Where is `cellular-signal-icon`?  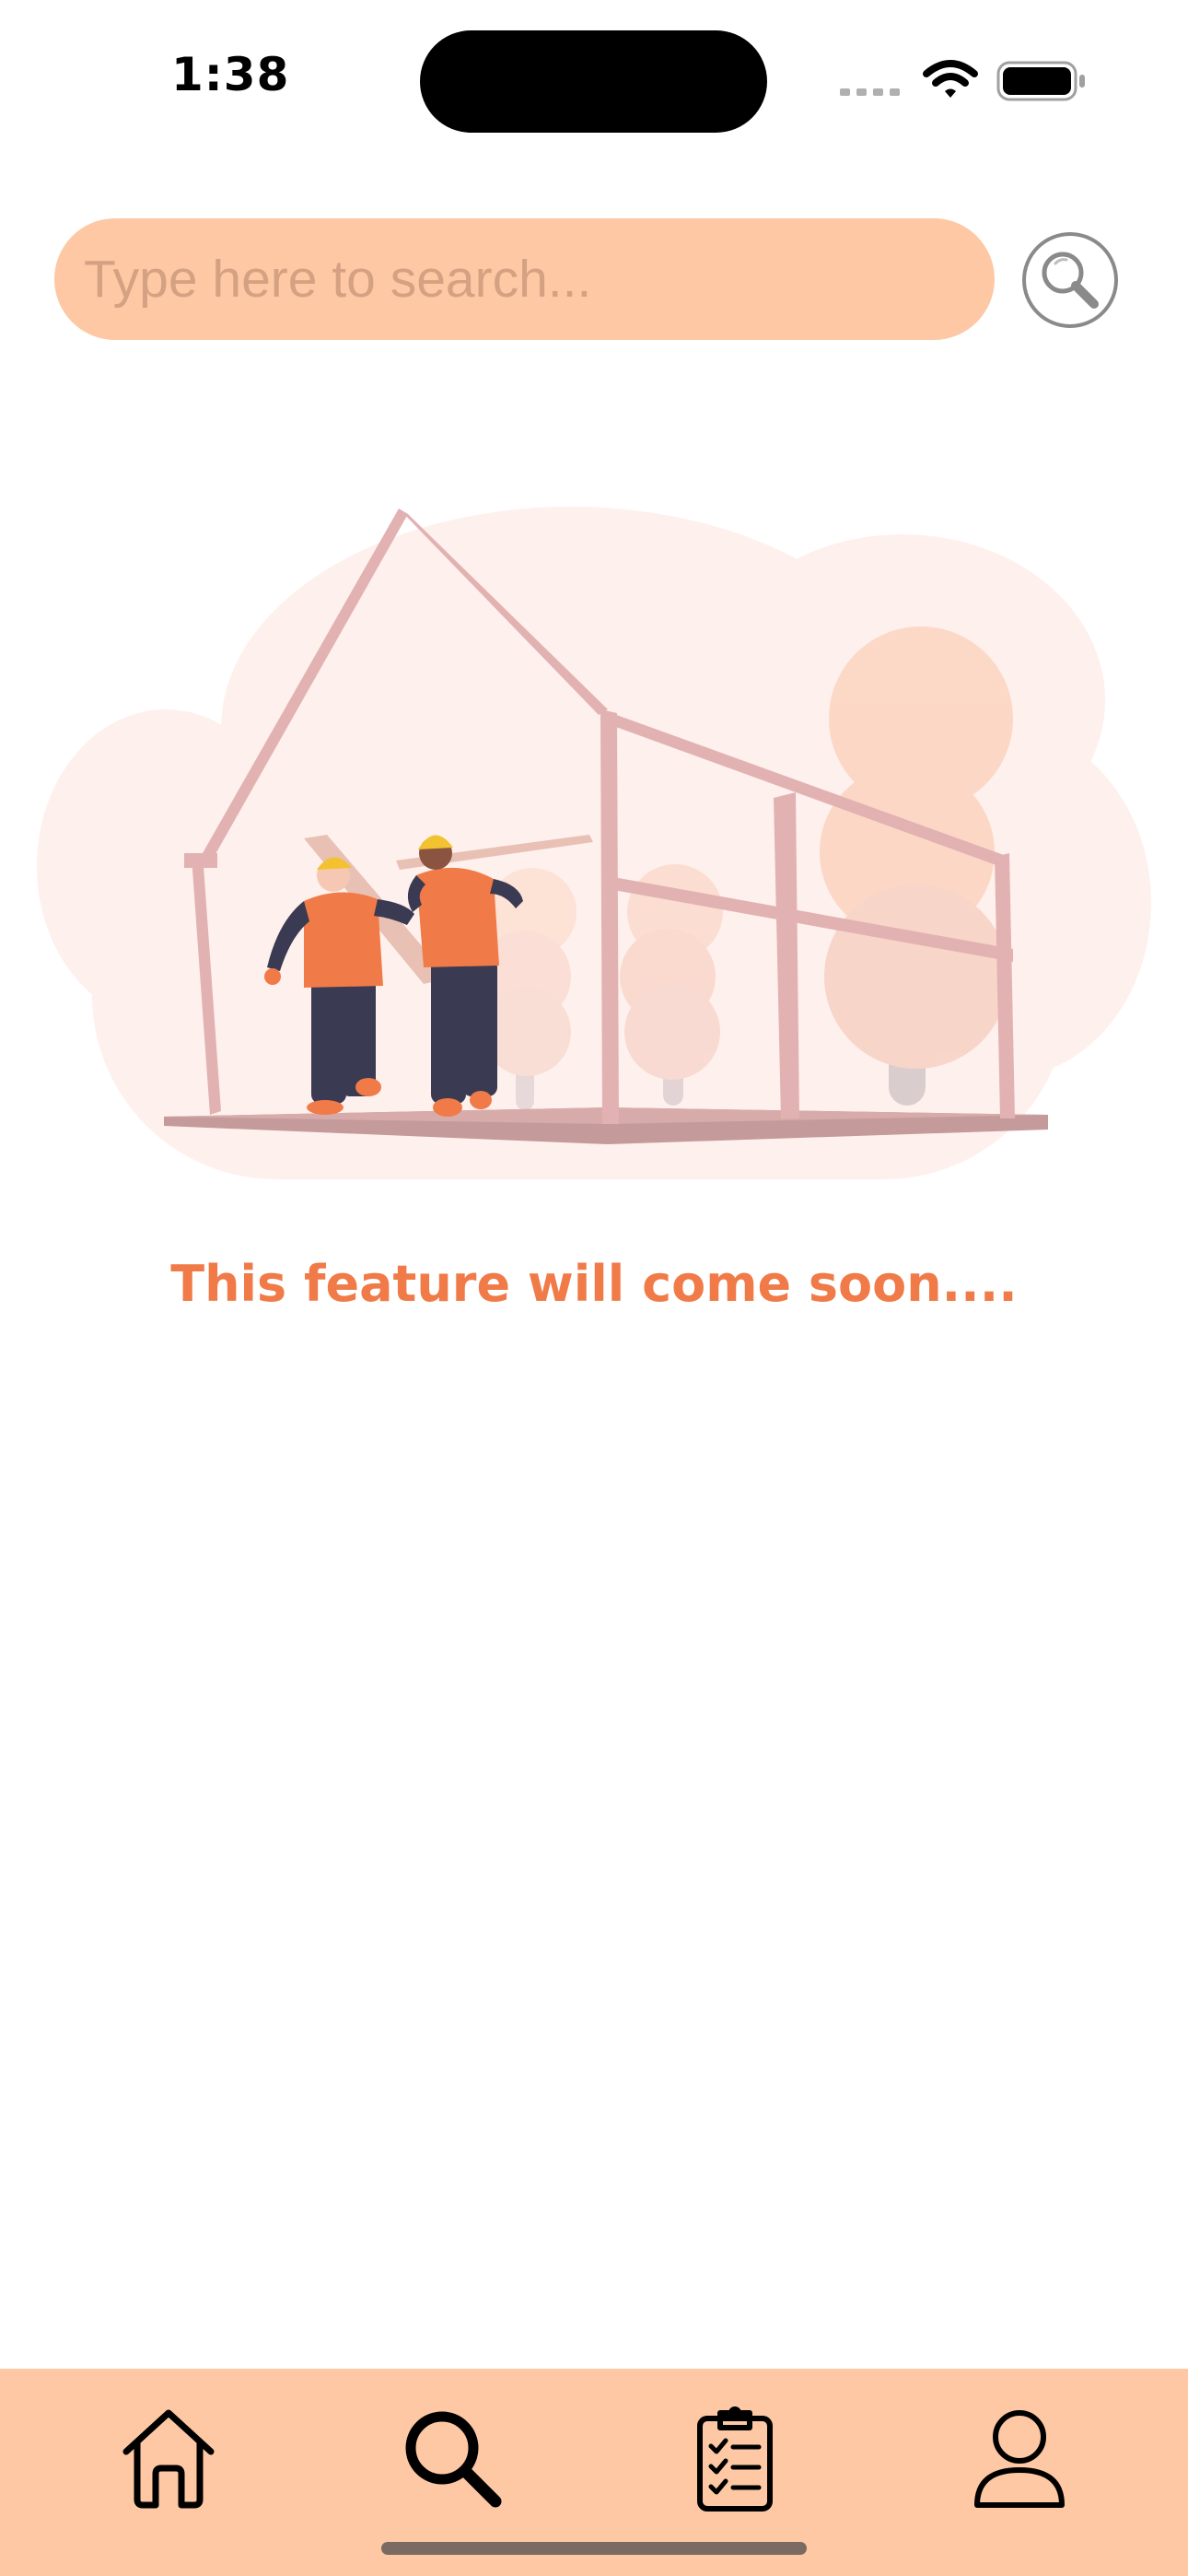
cellular-signal-icon is located at coordinates (871, 92).